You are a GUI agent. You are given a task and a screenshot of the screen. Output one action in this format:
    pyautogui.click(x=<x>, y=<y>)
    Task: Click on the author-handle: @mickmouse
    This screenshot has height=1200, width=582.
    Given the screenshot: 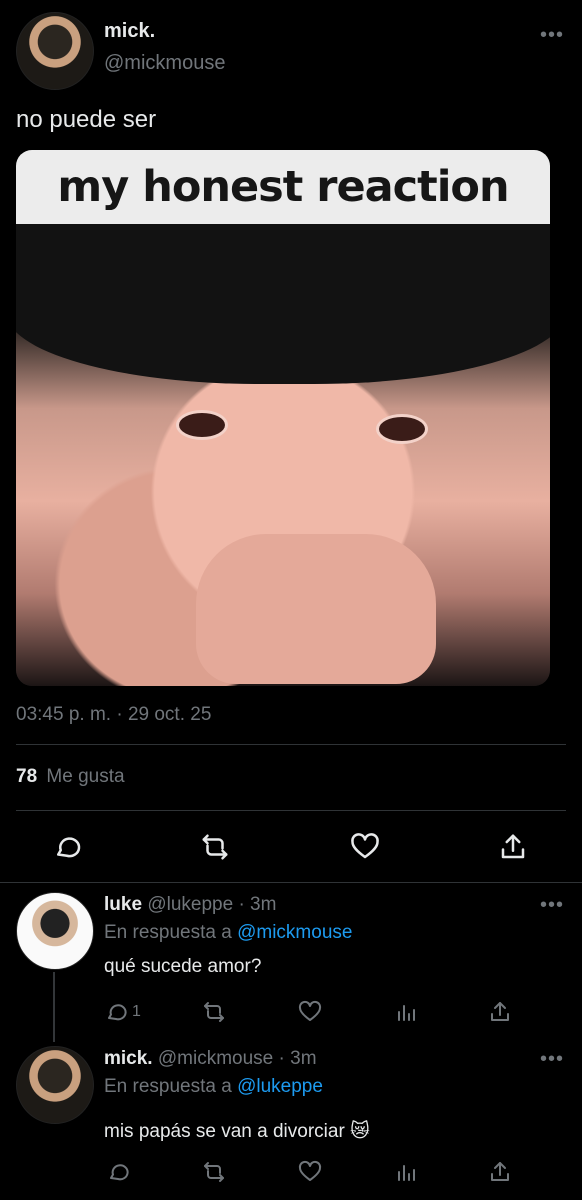 What is the action you would take?
    pyautogui.click(x=164, y=63)
    